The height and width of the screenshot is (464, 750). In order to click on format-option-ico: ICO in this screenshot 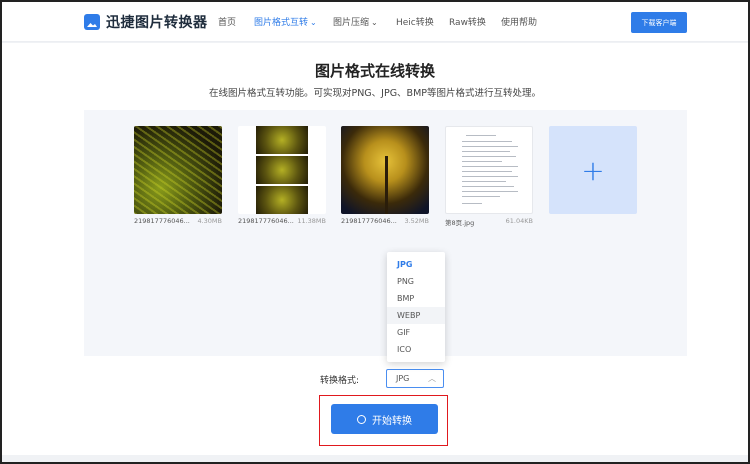, I will do `click(416, 349)`.